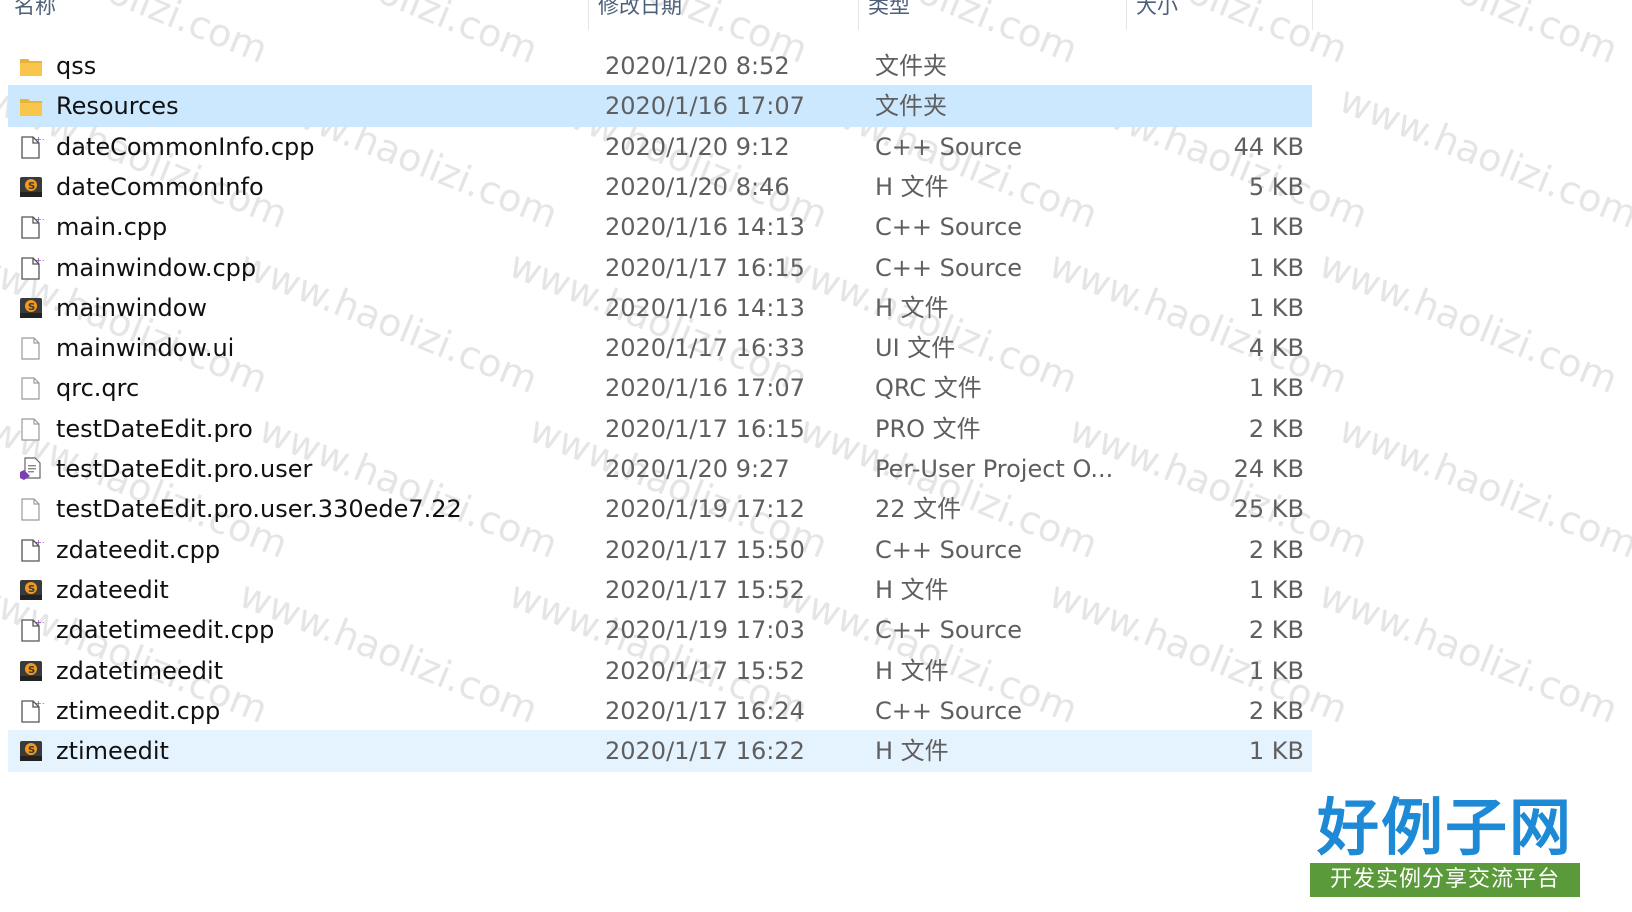  What do you see at coordinates (154, 428) in the screenshot?
I see `file-name: testDateEdit.pro` at bounding box center [154, 428].